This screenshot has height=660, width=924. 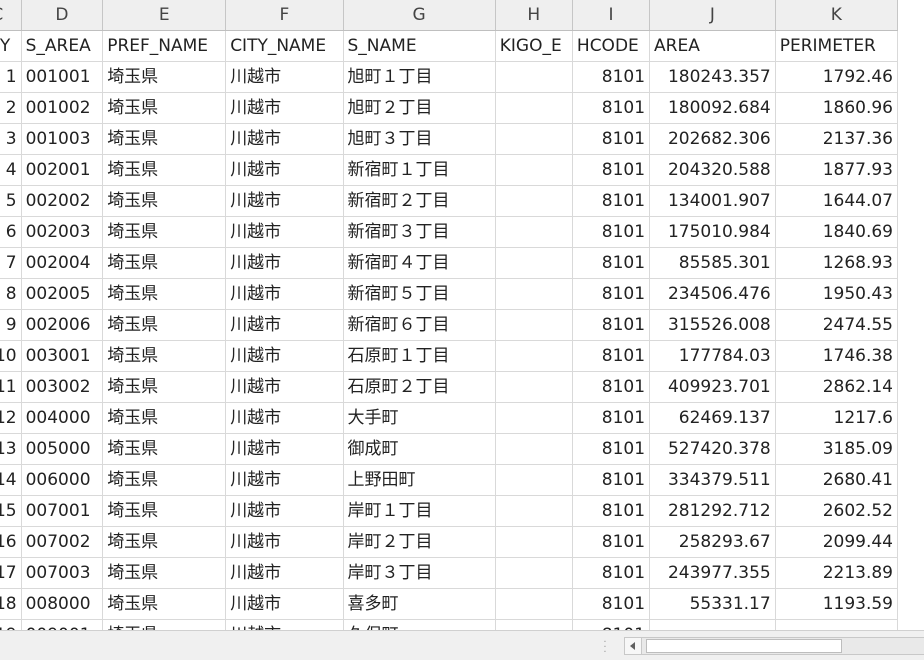 I want to click on table-cell: 55331.17, so click(x=712, y=604).